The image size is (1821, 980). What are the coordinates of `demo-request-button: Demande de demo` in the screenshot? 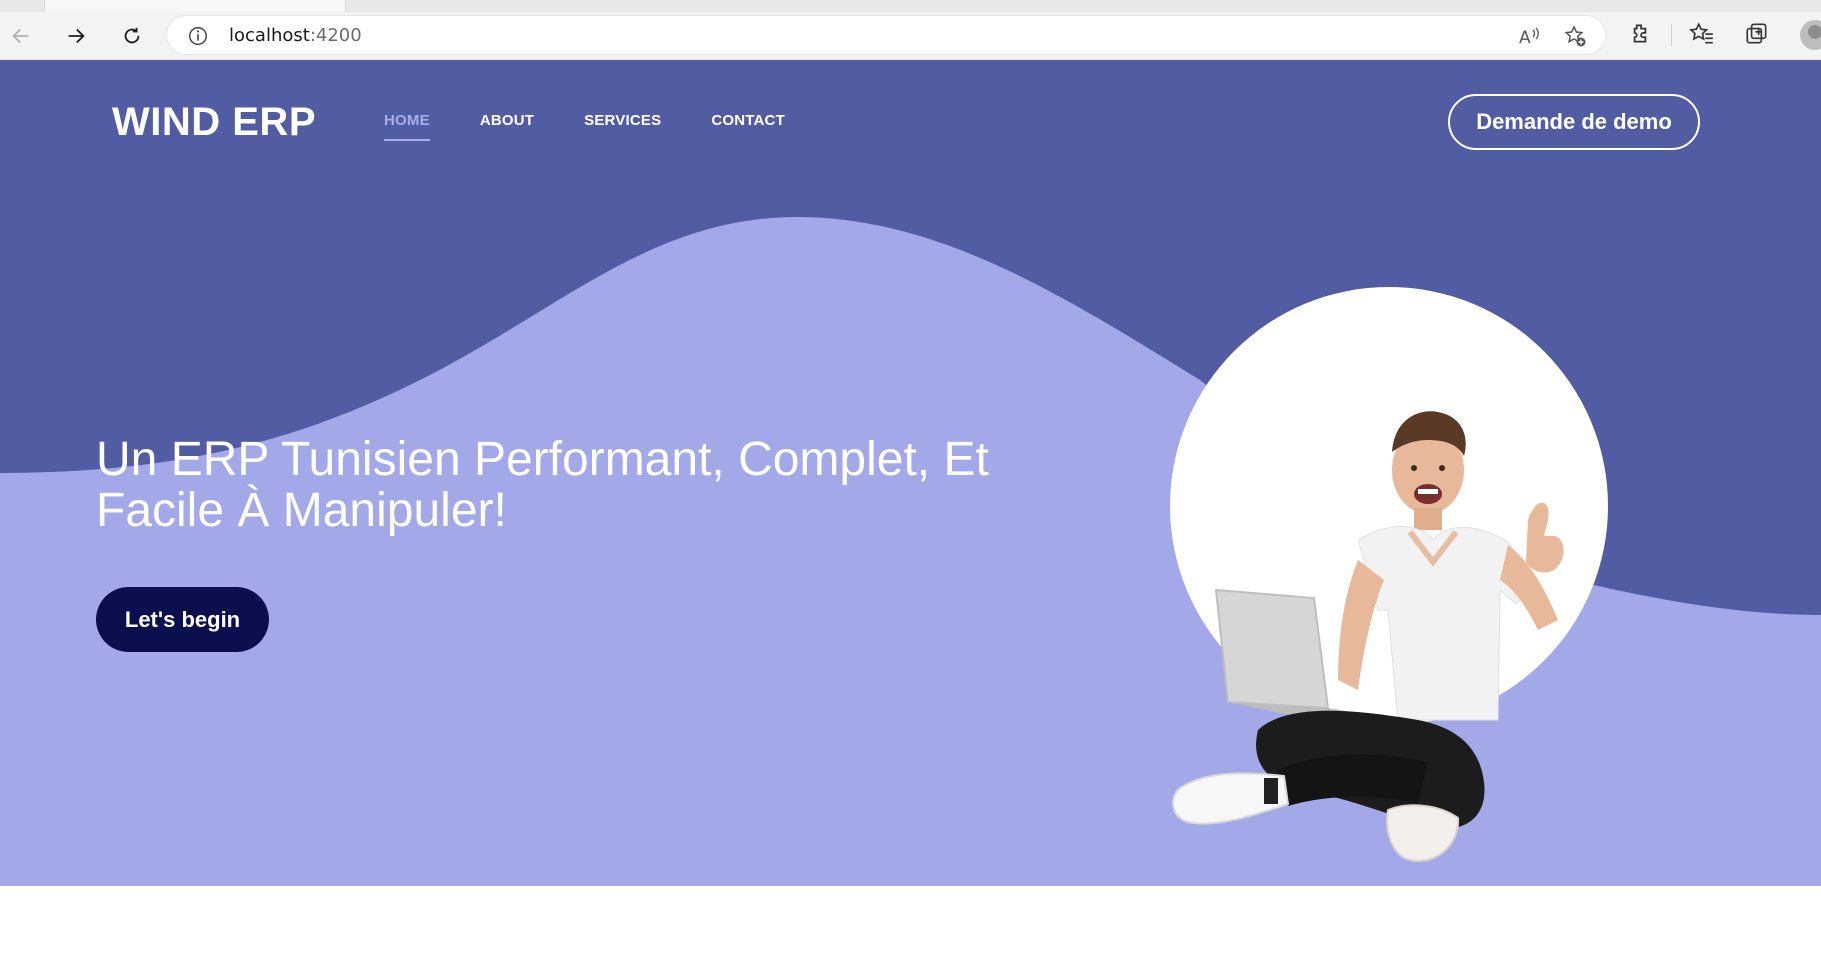 It's located at (1574, 122).